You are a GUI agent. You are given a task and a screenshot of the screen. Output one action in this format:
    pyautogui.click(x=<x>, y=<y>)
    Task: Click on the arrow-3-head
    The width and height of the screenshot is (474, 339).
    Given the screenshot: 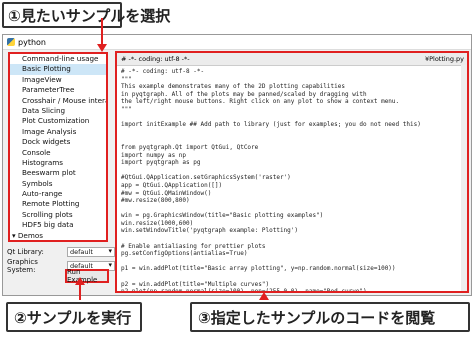 What is the action you would take?
    pyautogui.click(x=264, y=296)
    